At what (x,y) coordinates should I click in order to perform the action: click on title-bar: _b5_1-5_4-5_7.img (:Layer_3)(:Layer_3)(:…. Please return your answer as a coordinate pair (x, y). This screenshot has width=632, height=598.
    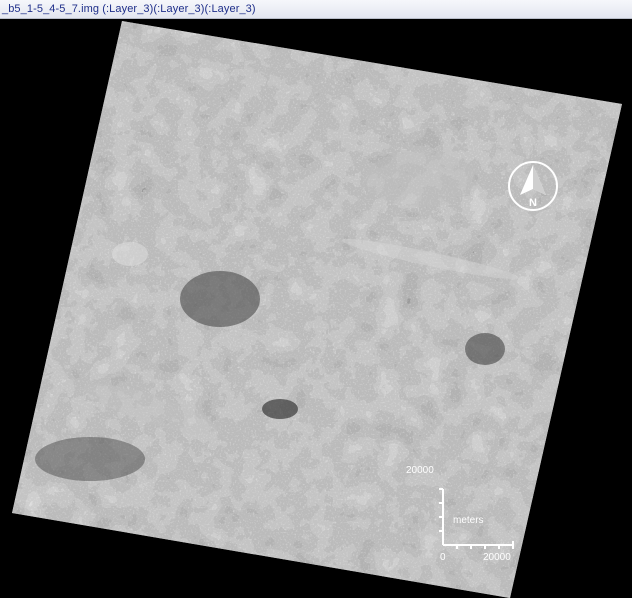
    Looking at the image, I should click on (316, 9).